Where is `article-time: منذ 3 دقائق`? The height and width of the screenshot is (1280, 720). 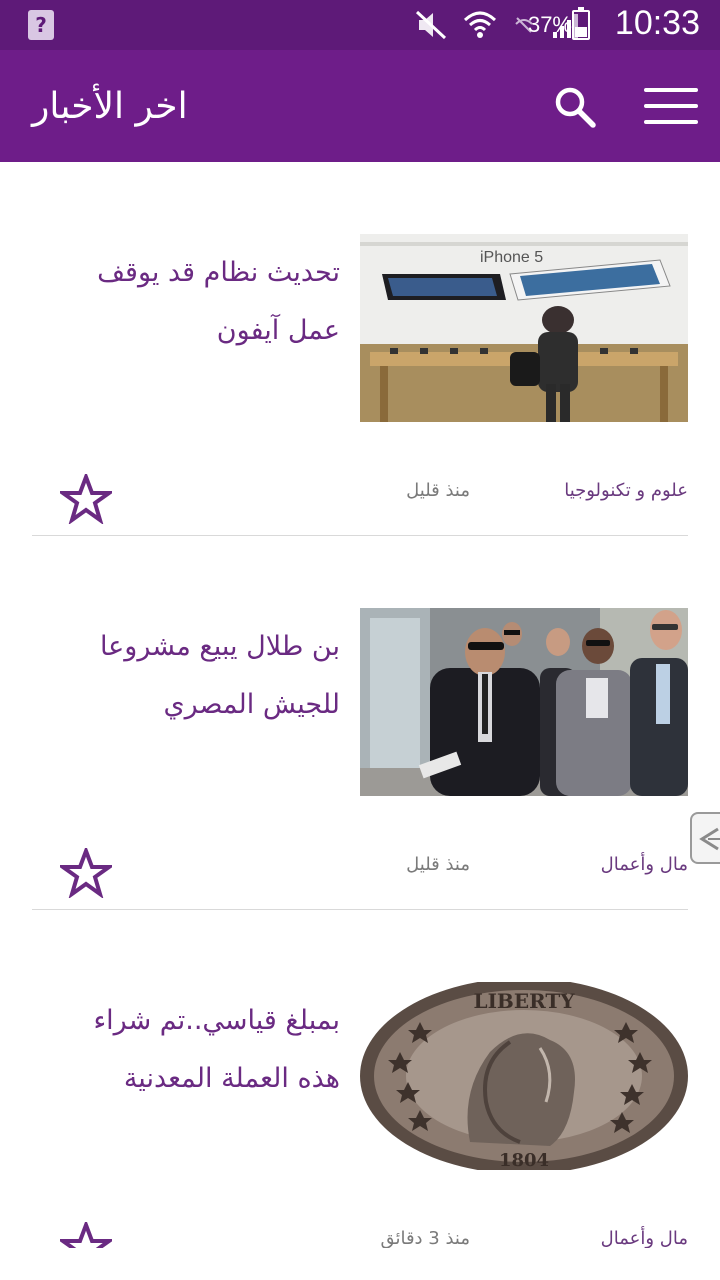 article-time: منذ 3 دقائق is located at coordinates (425, 1238).